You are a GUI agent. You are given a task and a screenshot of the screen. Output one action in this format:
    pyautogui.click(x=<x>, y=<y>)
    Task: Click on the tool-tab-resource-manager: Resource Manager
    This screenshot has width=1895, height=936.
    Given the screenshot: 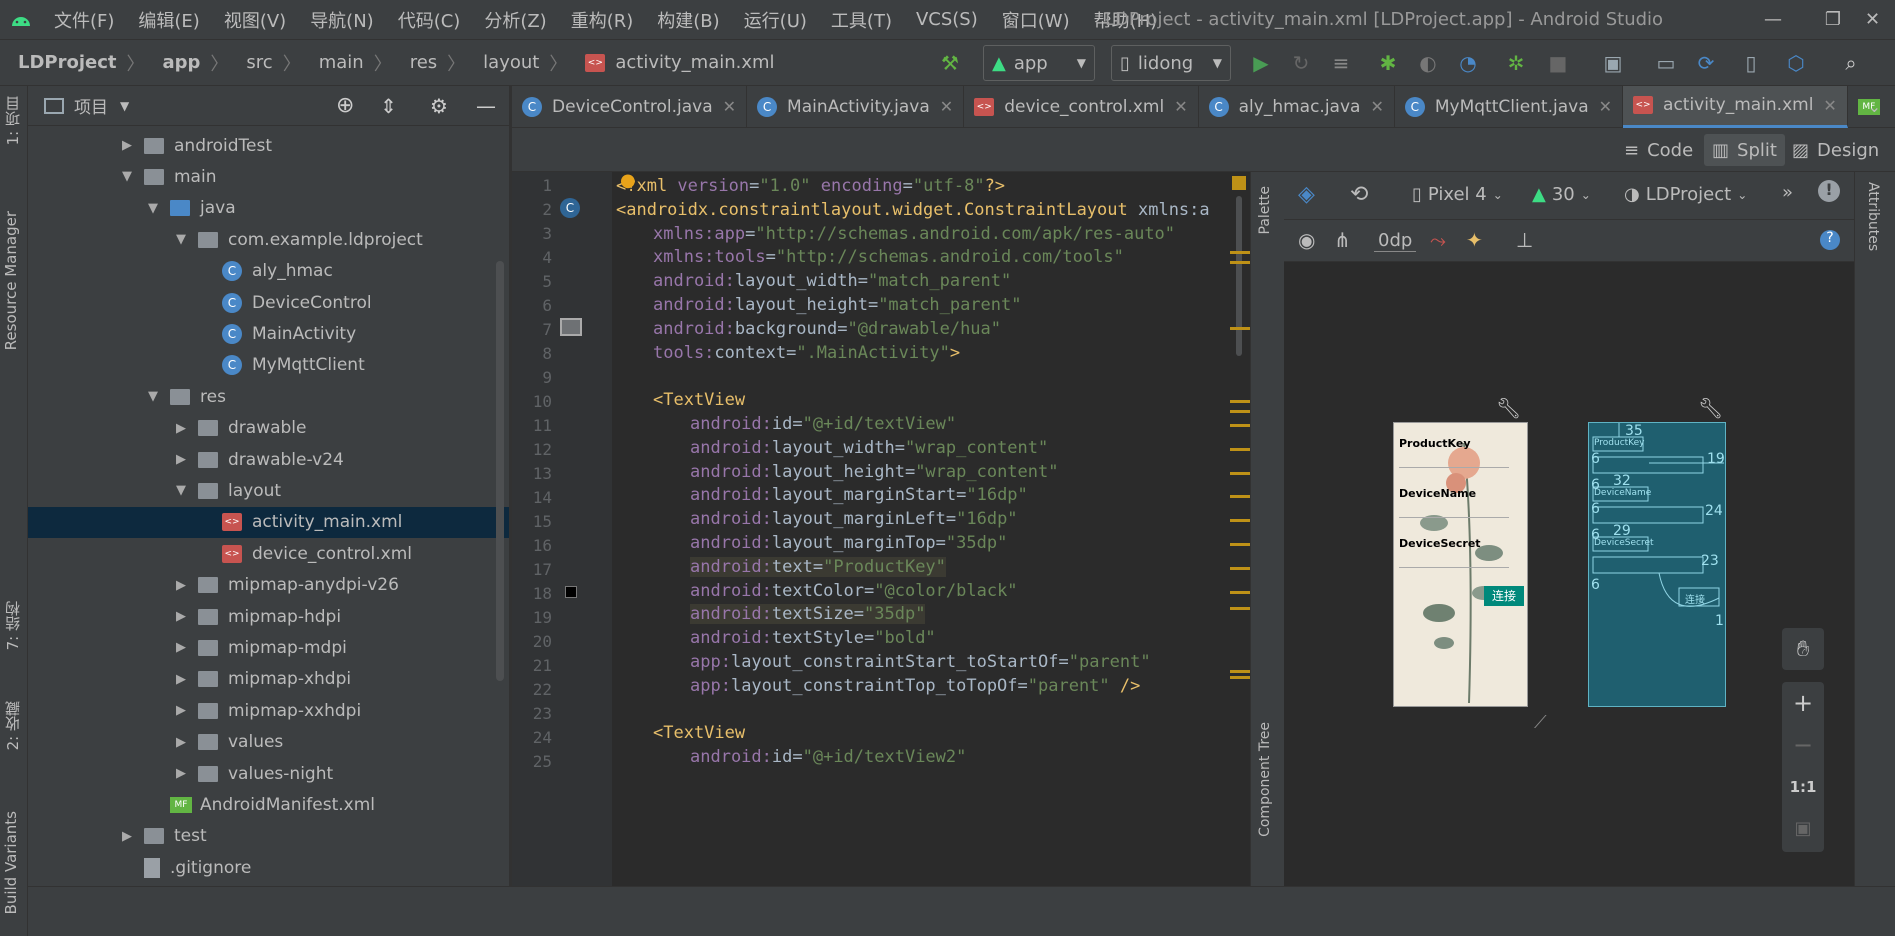 What is the action you would take?
    pyautogui.click(x=11, y=280)
    